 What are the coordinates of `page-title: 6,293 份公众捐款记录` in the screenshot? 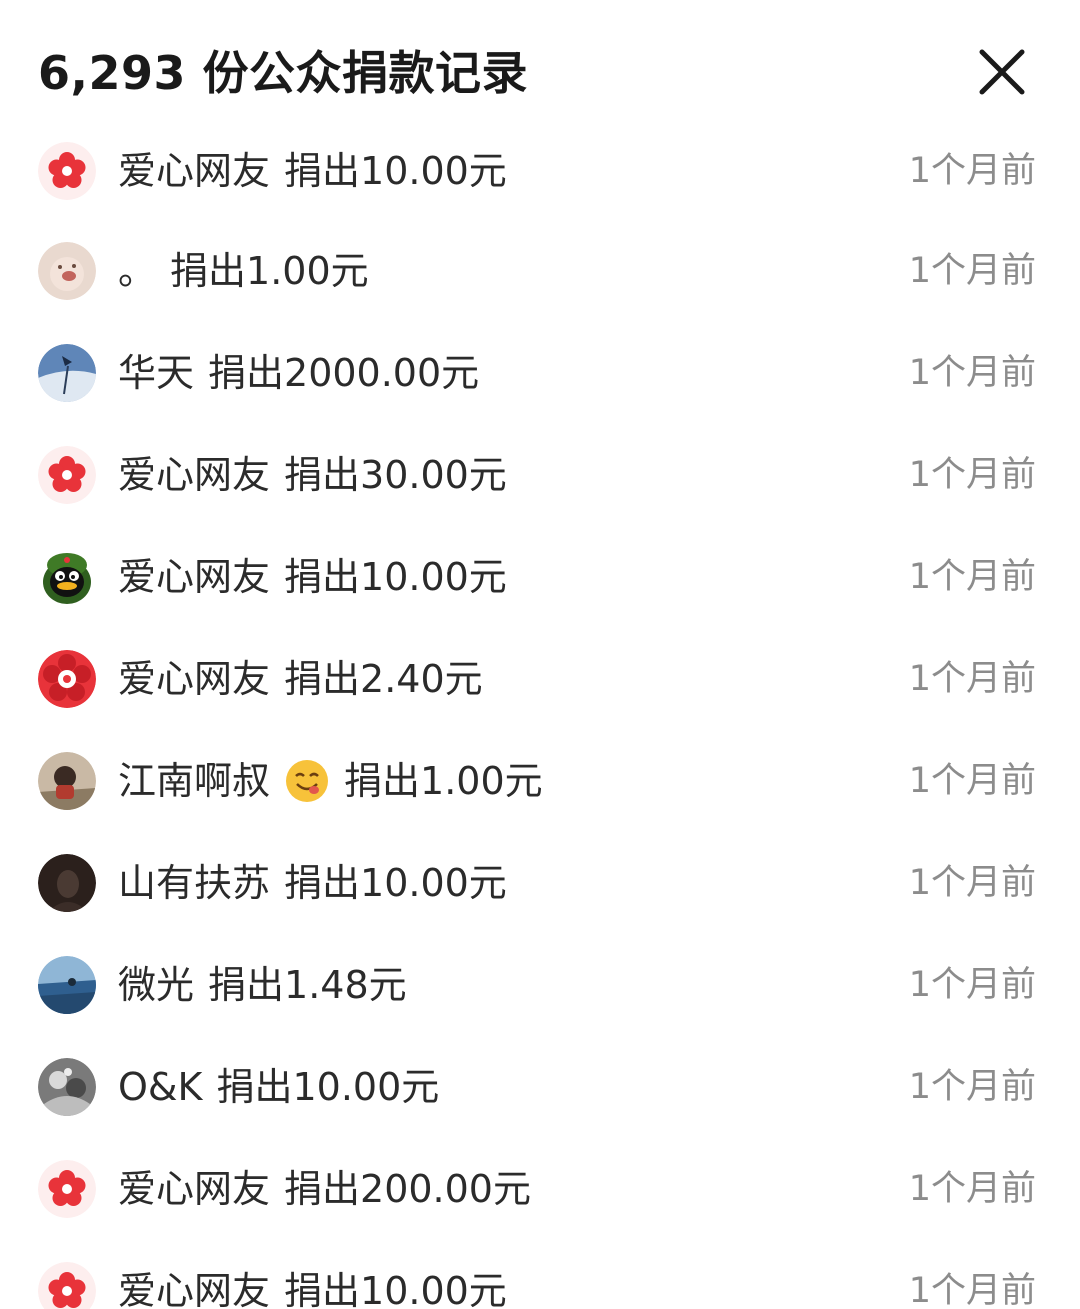 It's located at (283, 73).